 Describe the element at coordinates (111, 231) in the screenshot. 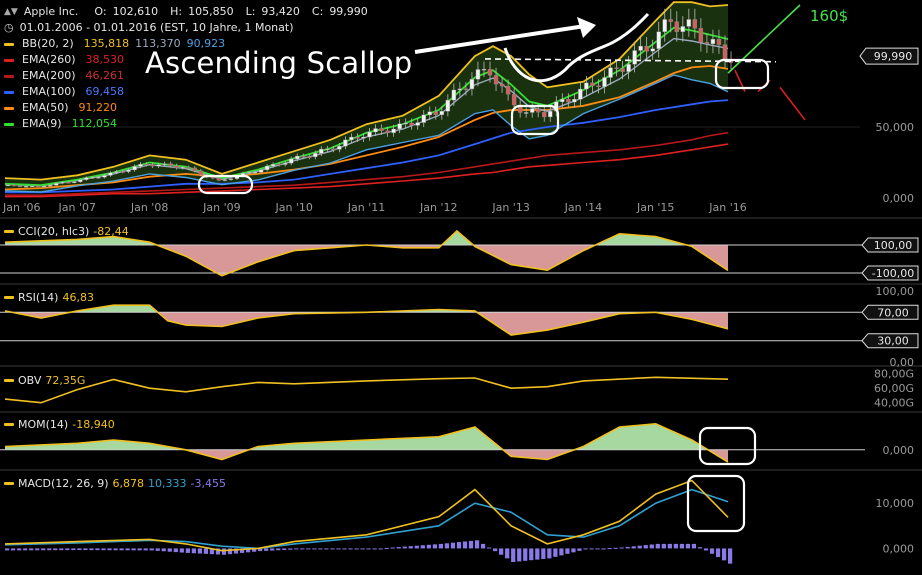

I see `cci-value: -82,44` at that location.